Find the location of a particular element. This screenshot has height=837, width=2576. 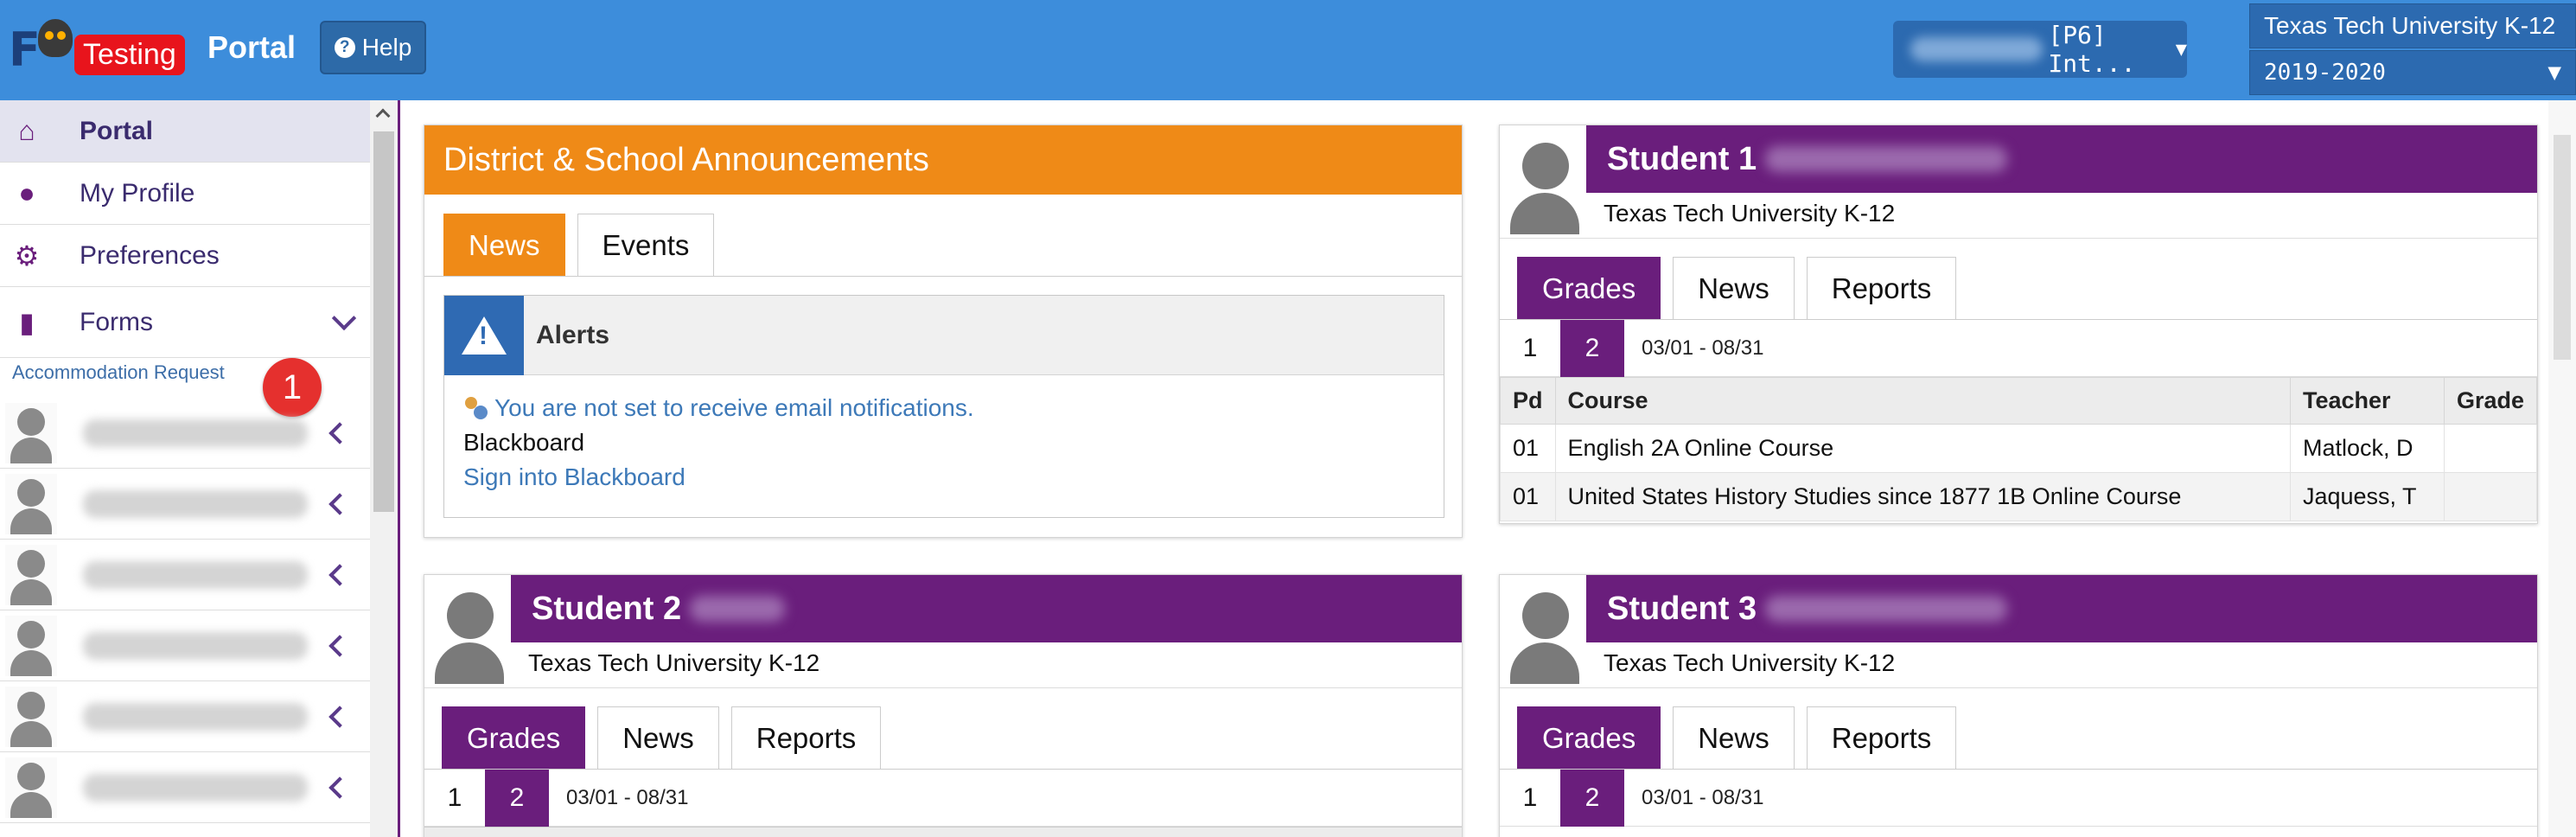

main-scrollbar is located at coordinates (2562, 469).